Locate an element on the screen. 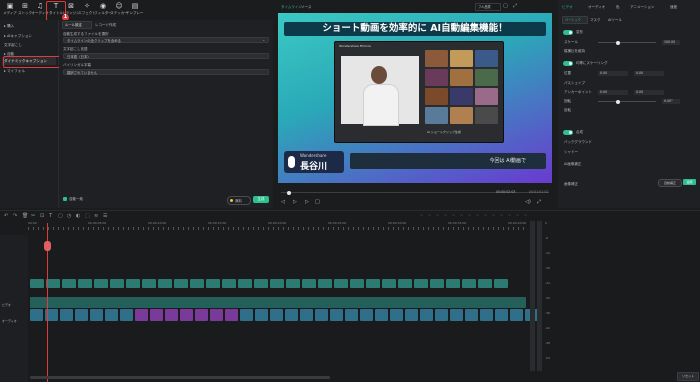  timeline-tool-icon: ↷ is located at coordinates (15, 216).